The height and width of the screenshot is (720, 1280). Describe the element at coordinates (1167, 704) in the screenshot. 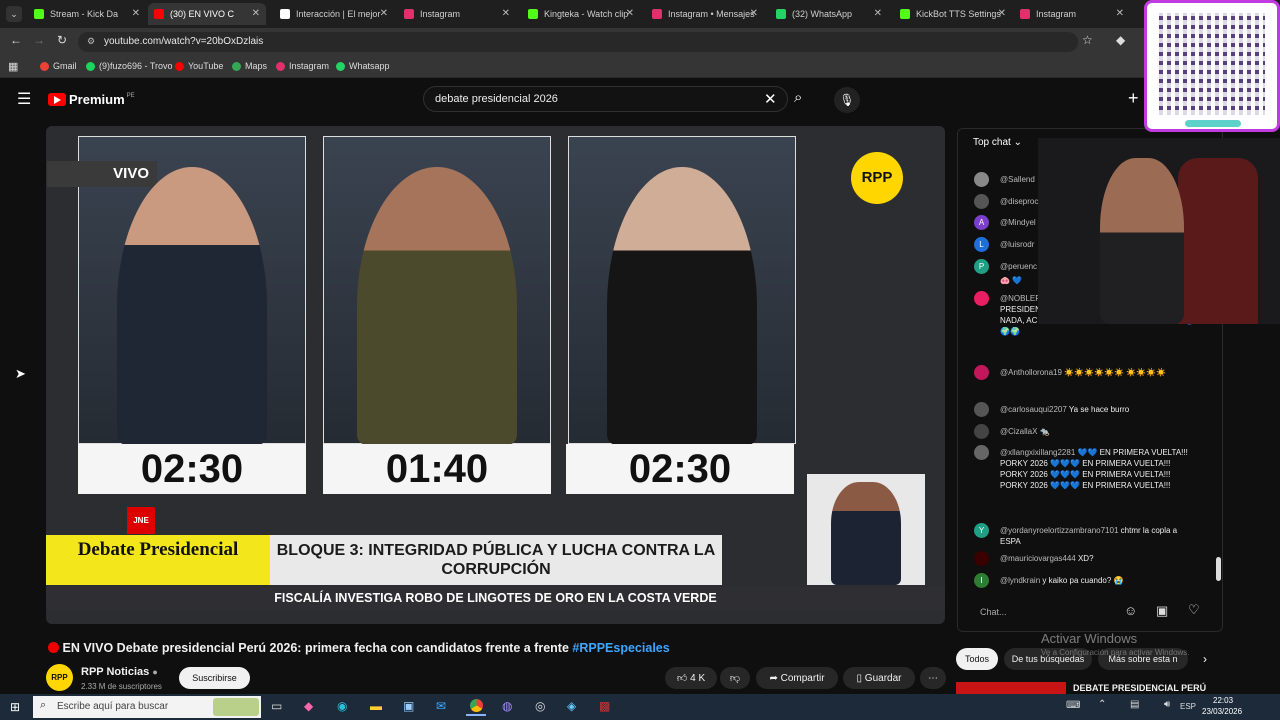

I see `volume-icon: 🔊︎` at that location.